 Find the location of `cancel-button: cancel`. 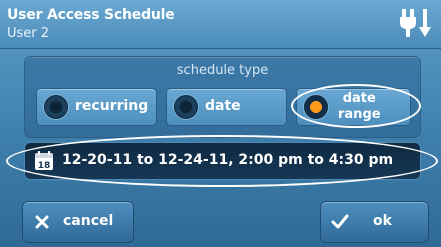

cancel-button: cancel is located at coordinates (78, 222).